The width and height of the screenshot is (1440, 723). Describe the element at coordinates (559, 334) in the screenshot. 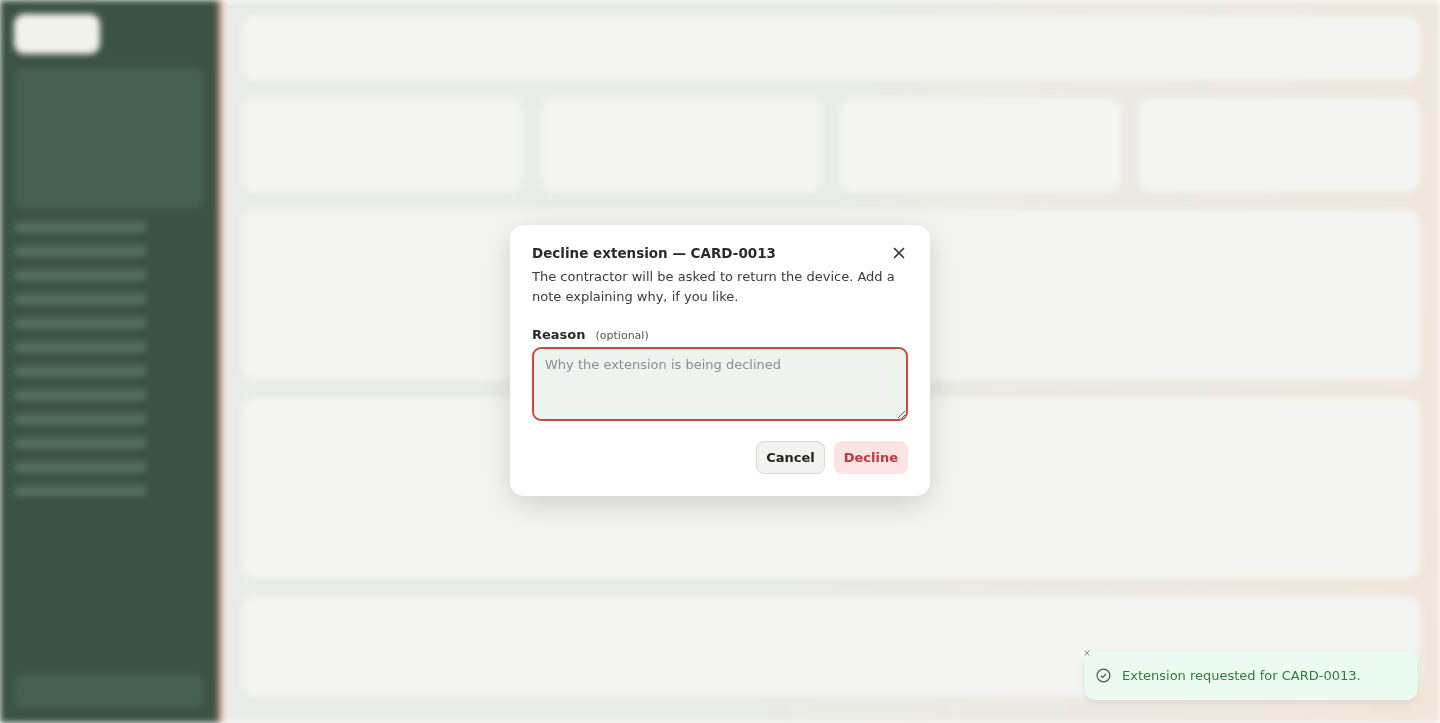

I see `field-label: Reason` at that location.